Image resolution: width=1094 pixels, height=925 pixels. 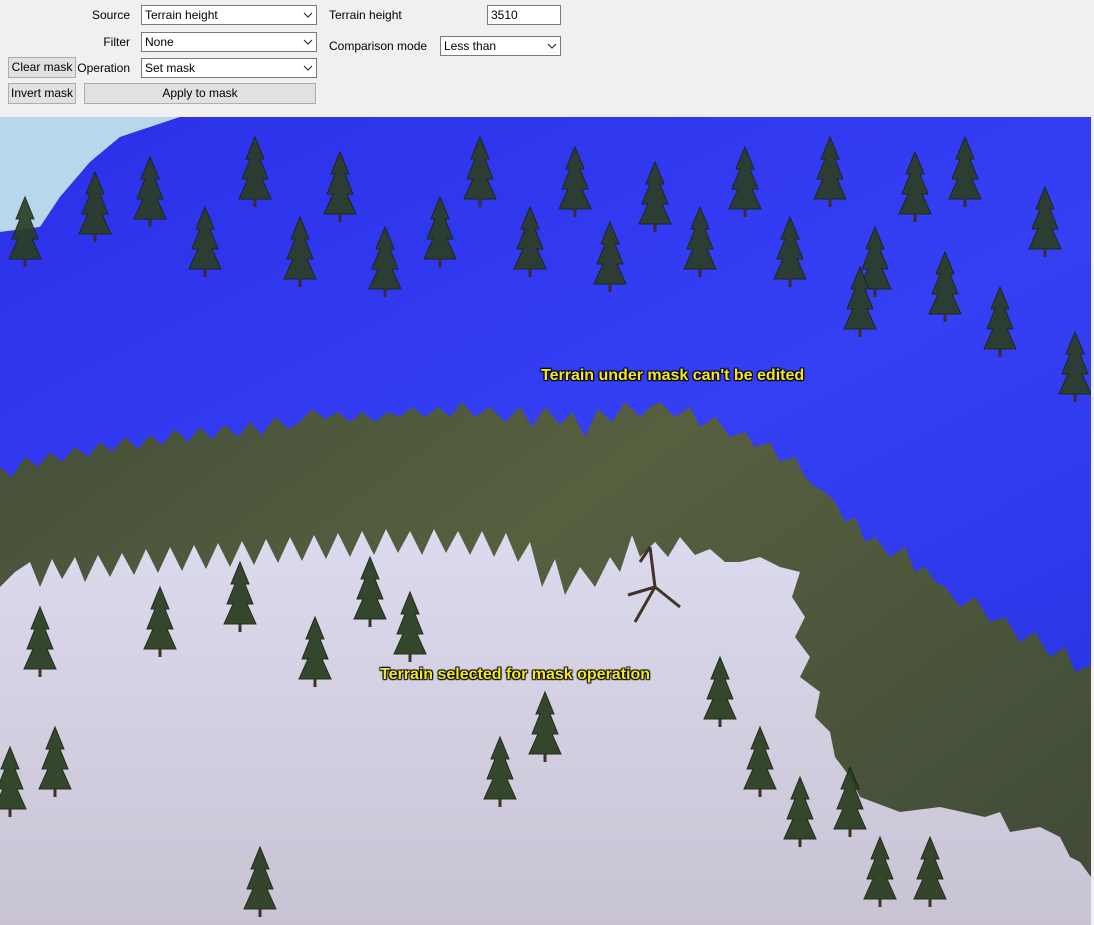 What do you see at coordinates (181, 15) in the screenshot?
I see `source-dropdown-value: Terrain height` at bounding box center [181, 15].